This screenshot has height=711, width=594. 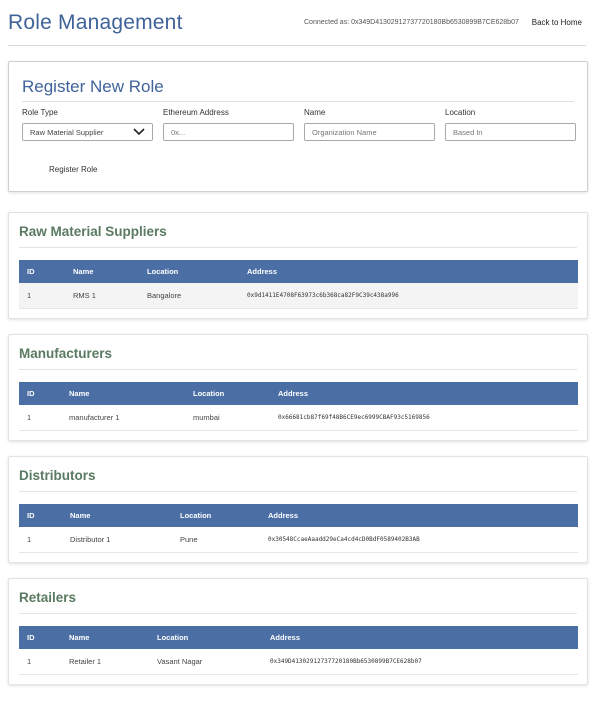 What do you see at coordinates (189, 296) in the screenshot?
I see `cell-location: Bangalore` at bounding box center [189, 296].